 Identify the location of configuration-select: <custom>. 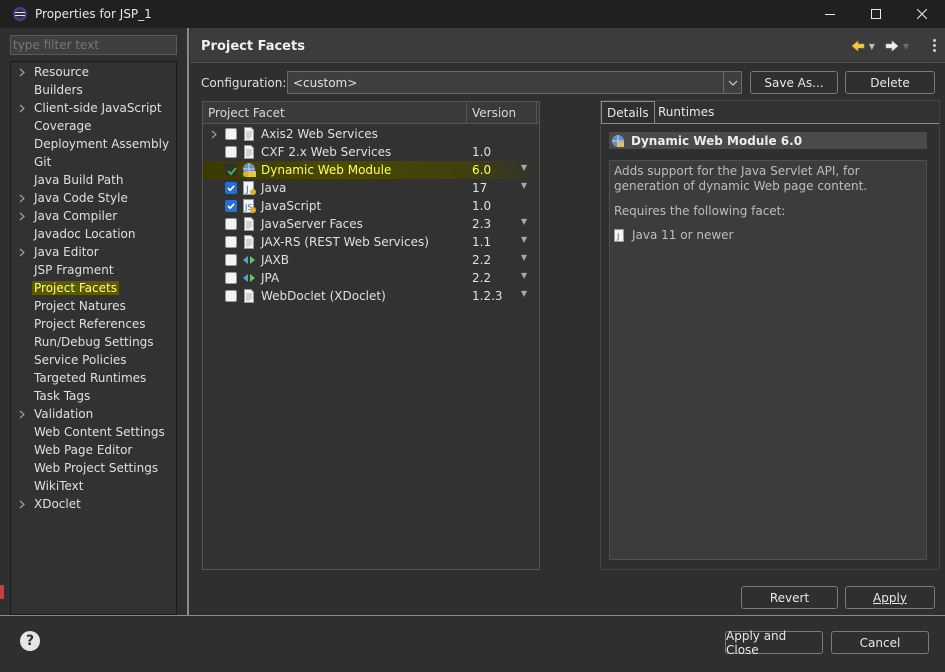
(514, 82).